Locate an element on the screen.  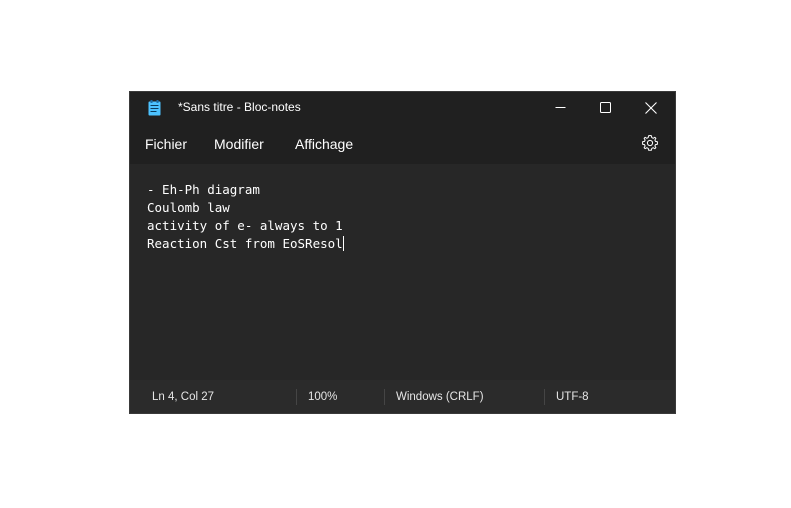
line-ending: Windows (CRLF) is located at coordinates (440, 397).